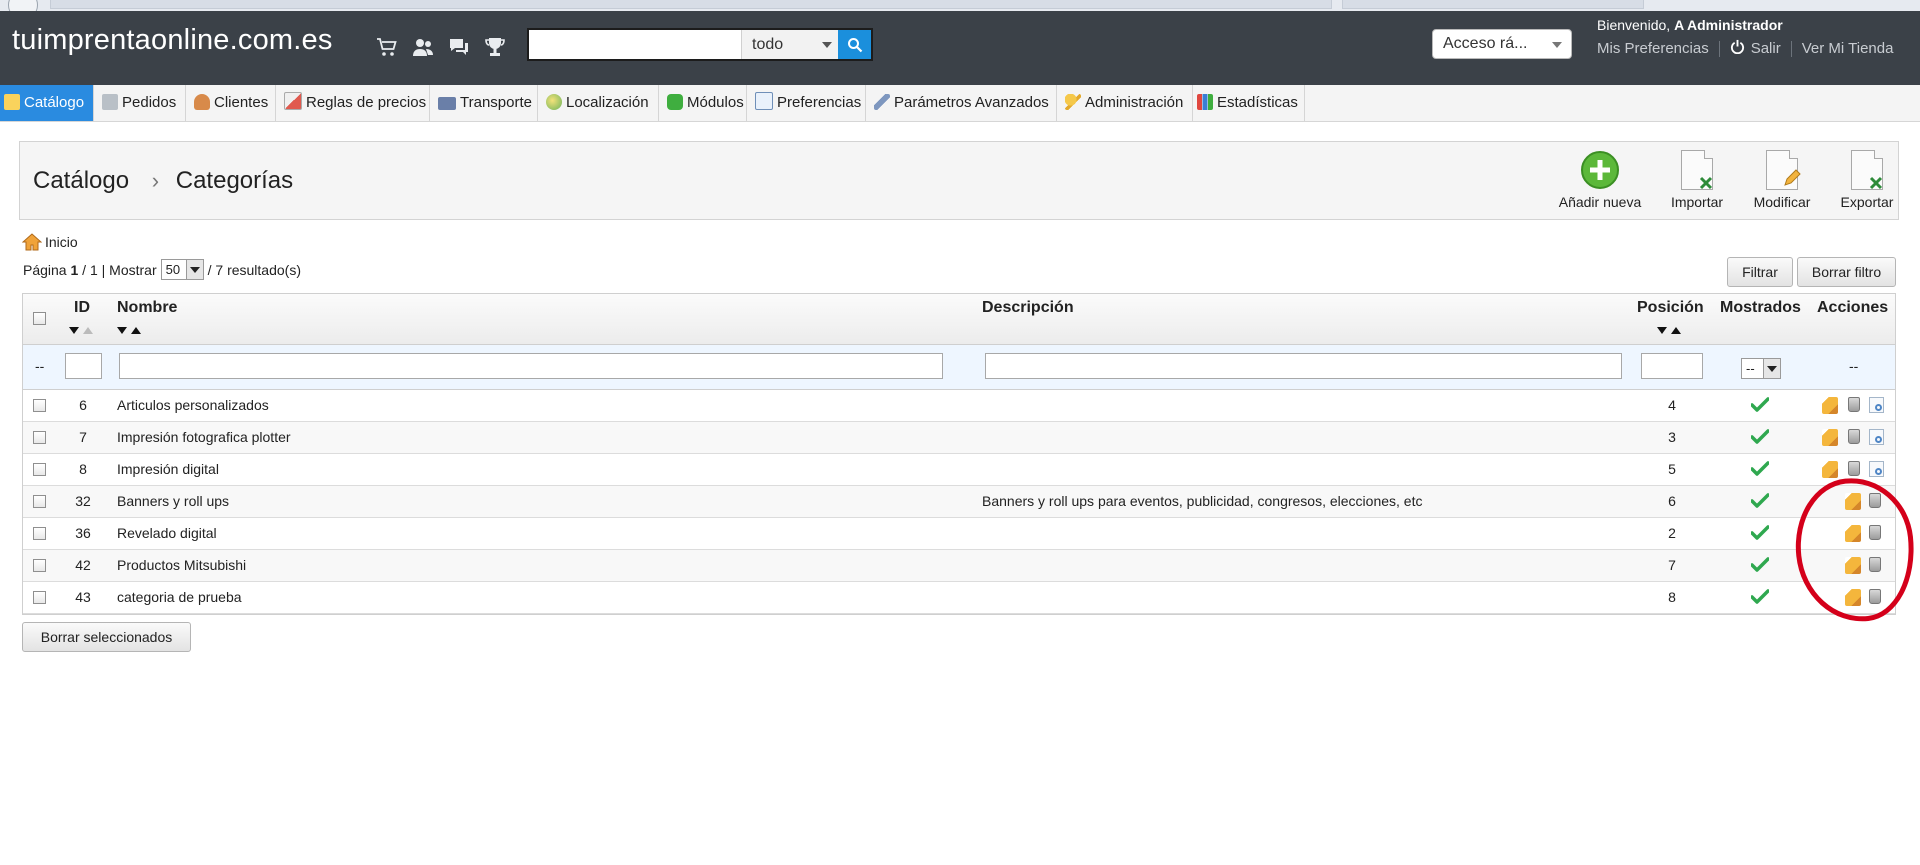 This screenshot has width=1920, height=865. Describe the element at coordinates (959, 470) in the screenshot. I see `table-row: 8 Impresión digital 5` at that location.